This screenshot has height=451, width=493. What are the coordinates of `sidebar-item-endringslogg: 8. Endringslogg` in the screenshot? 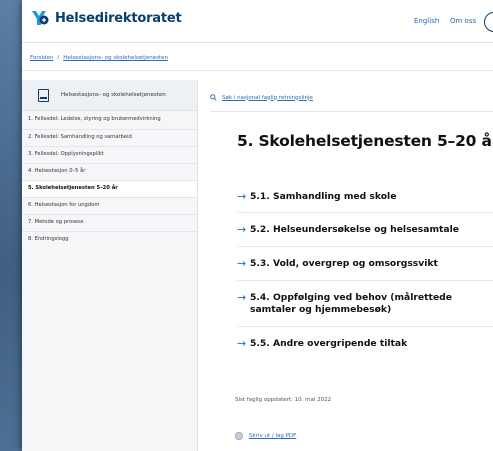 It's located at (109, 240).